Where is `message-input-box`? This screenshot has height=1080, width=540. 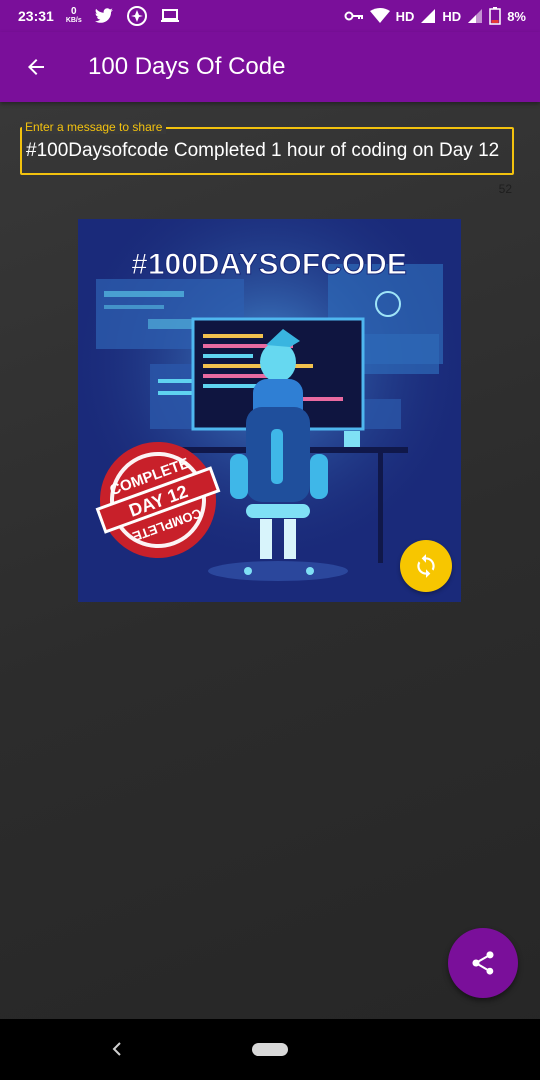
message-input-box is located at coordinates (267, 151).